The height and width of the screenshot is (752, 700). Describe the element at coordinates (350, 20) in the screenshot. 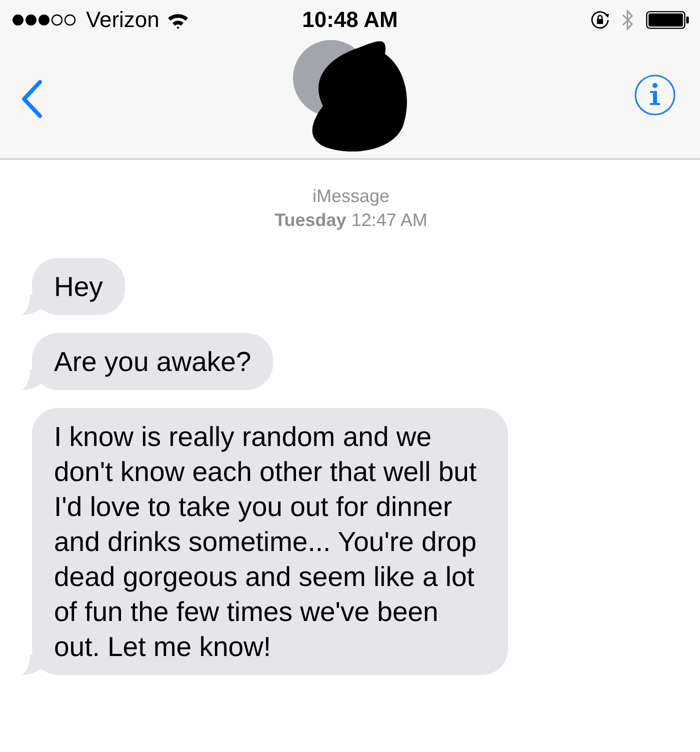

I see `clock-time: 10:48 AM` at that location.